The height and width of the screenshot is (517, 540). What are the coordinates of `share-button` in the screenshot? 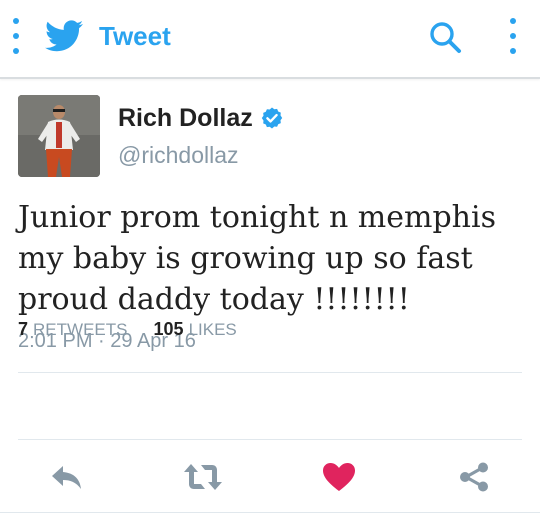 It's located at (474, 477).